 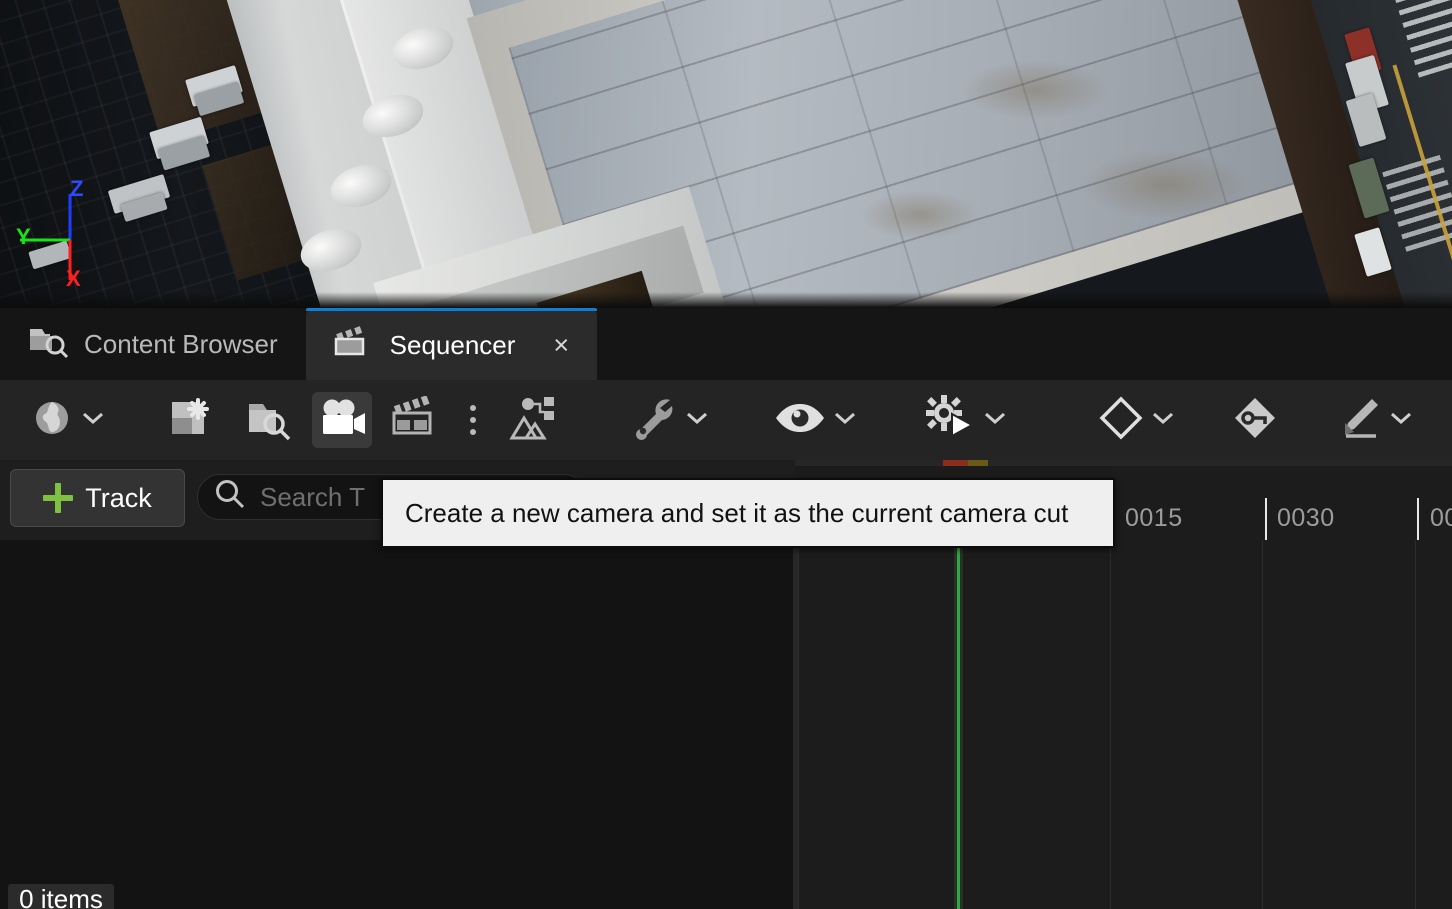 I want to click on toolbar-view-options, so click(x=816, y=420).